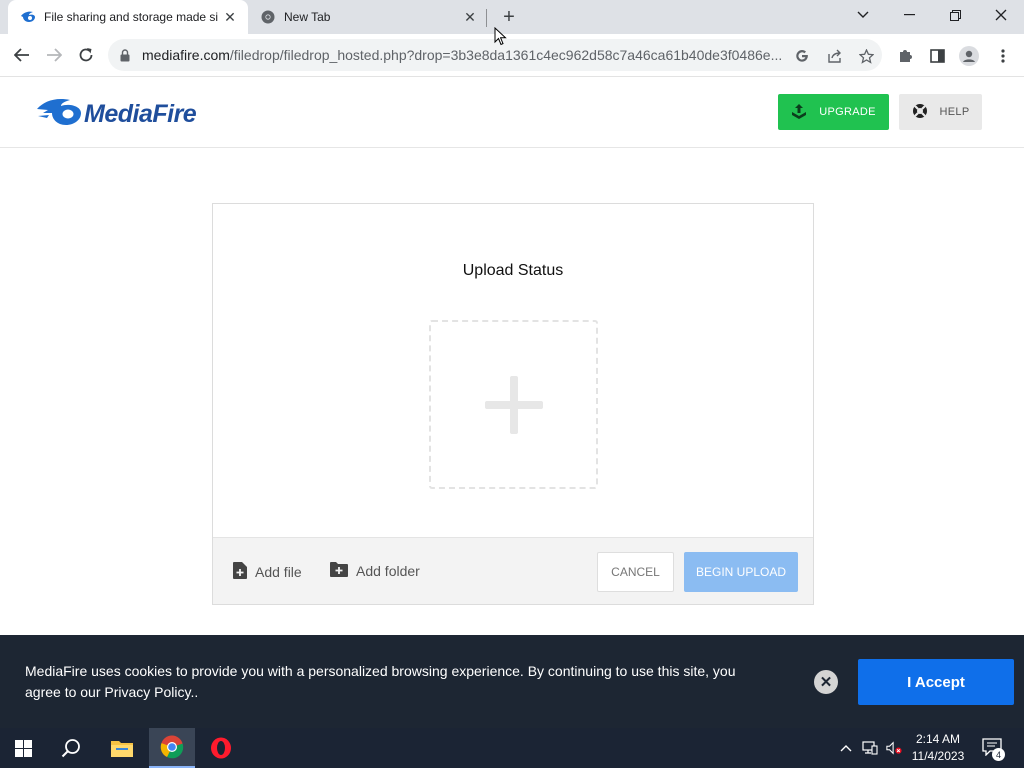 The width and height of the screenshot is (1024, 768). Describe the element at coordinates (802, 56) in the screenshot. I see `google-lens-icon` at that location.